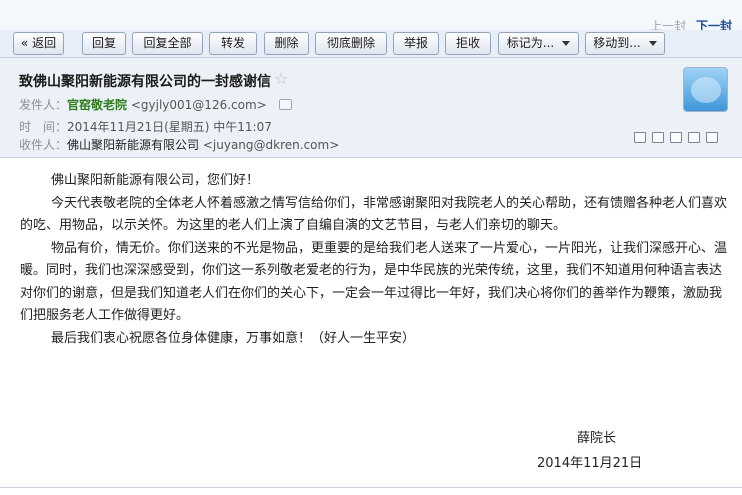 The width and height of the screenshot is (742, 495). What do you see at coordinates (104, 43) in the screenshot?
I see `reply-button: 回复` at bounding box center [104, 43].